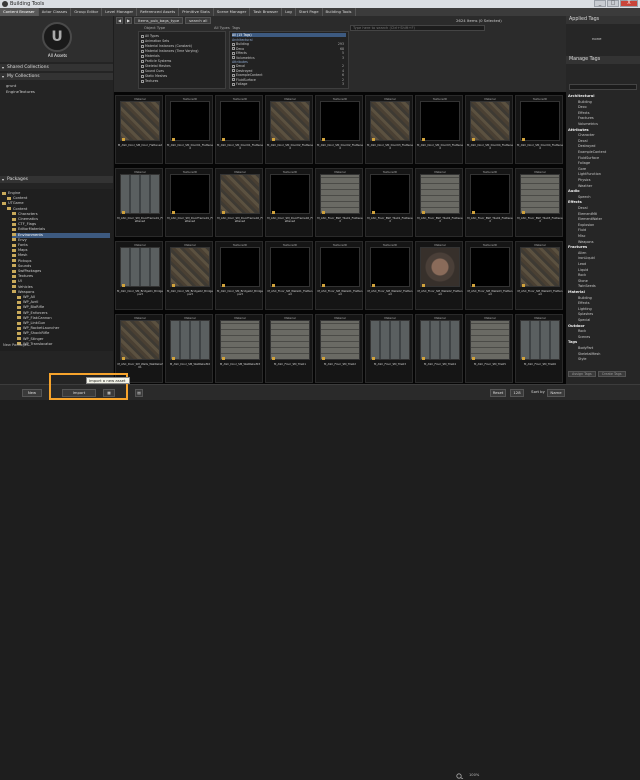 This screenshot has width=640, height=780. I want to click on type-filter-item: Sound Cues, so click(152, 71).